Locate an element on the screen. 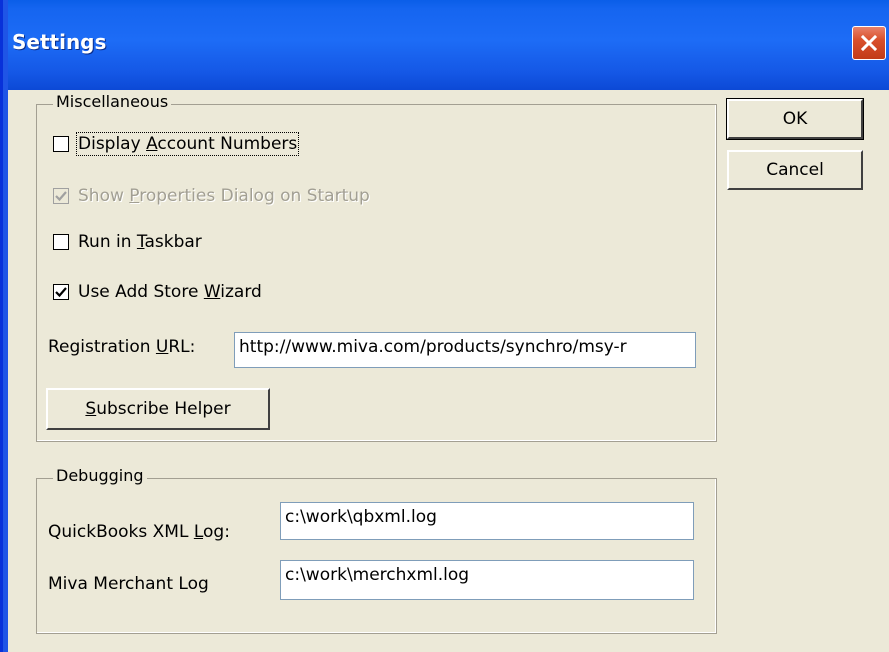  close-icon is located at coordinates (869, 43).